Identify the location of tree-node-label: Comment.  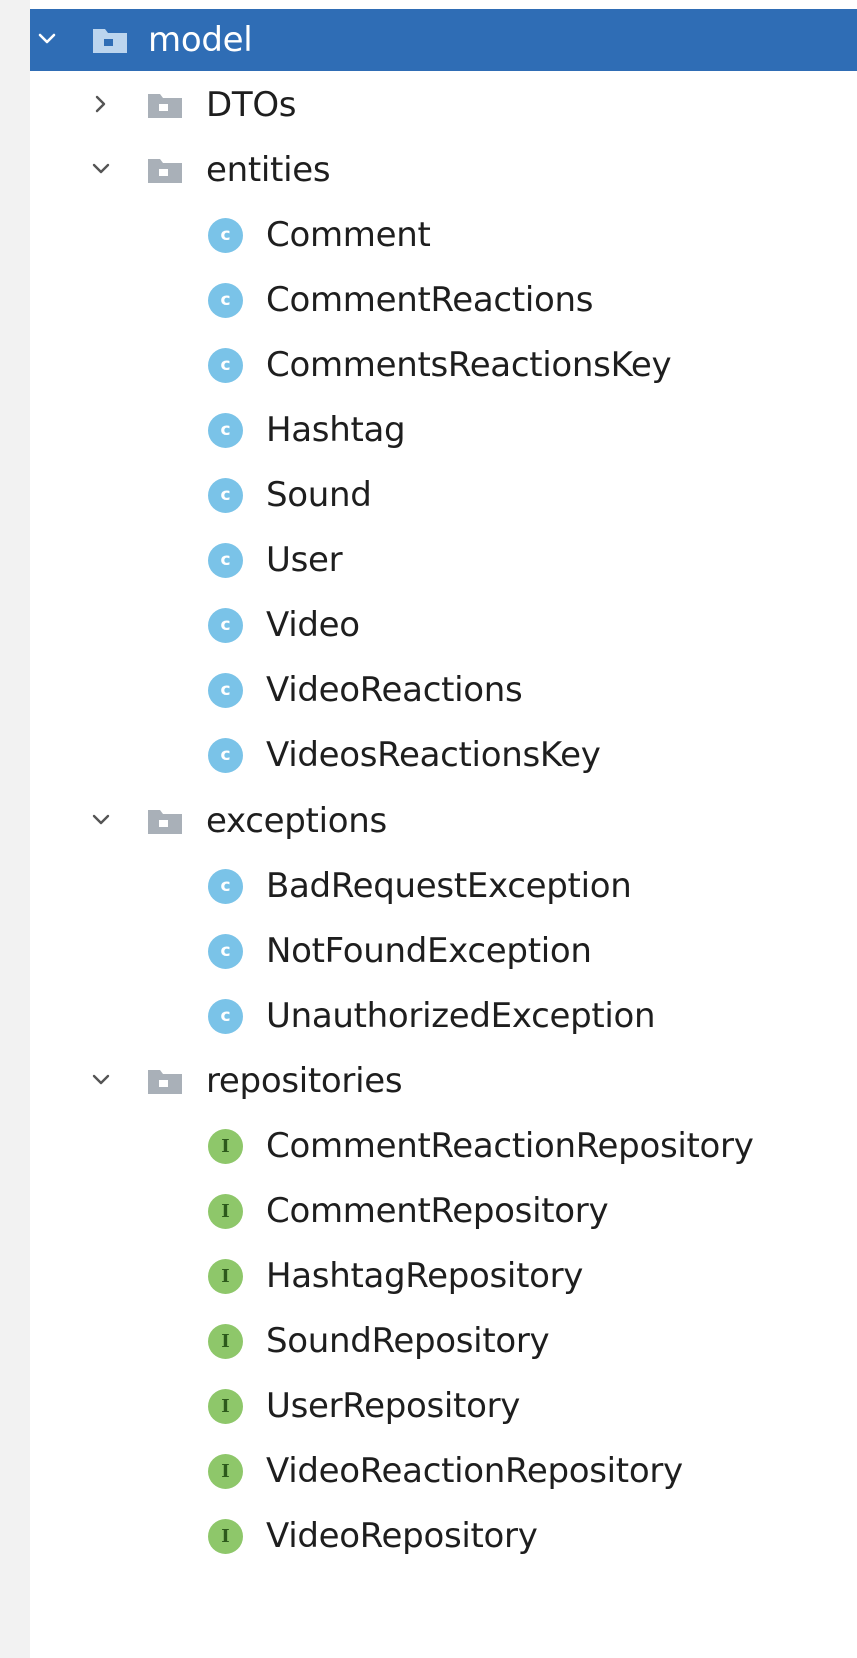
(348, 235).